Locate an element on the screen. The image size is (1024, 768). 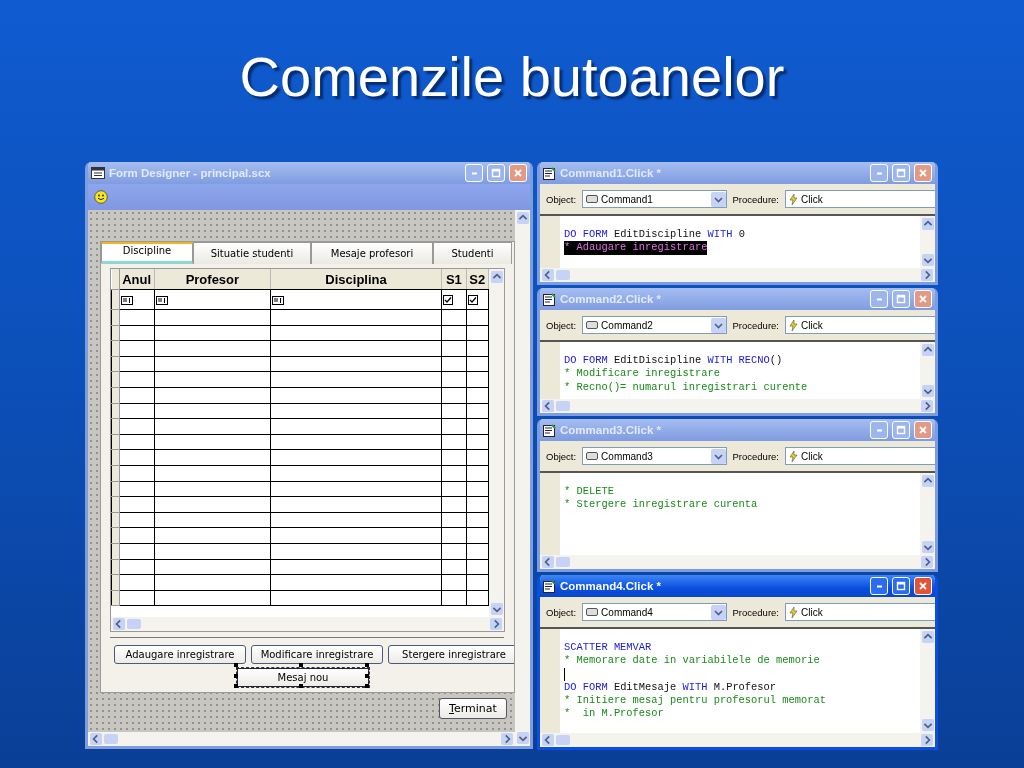
close-button is located at coordinates (923, 586).